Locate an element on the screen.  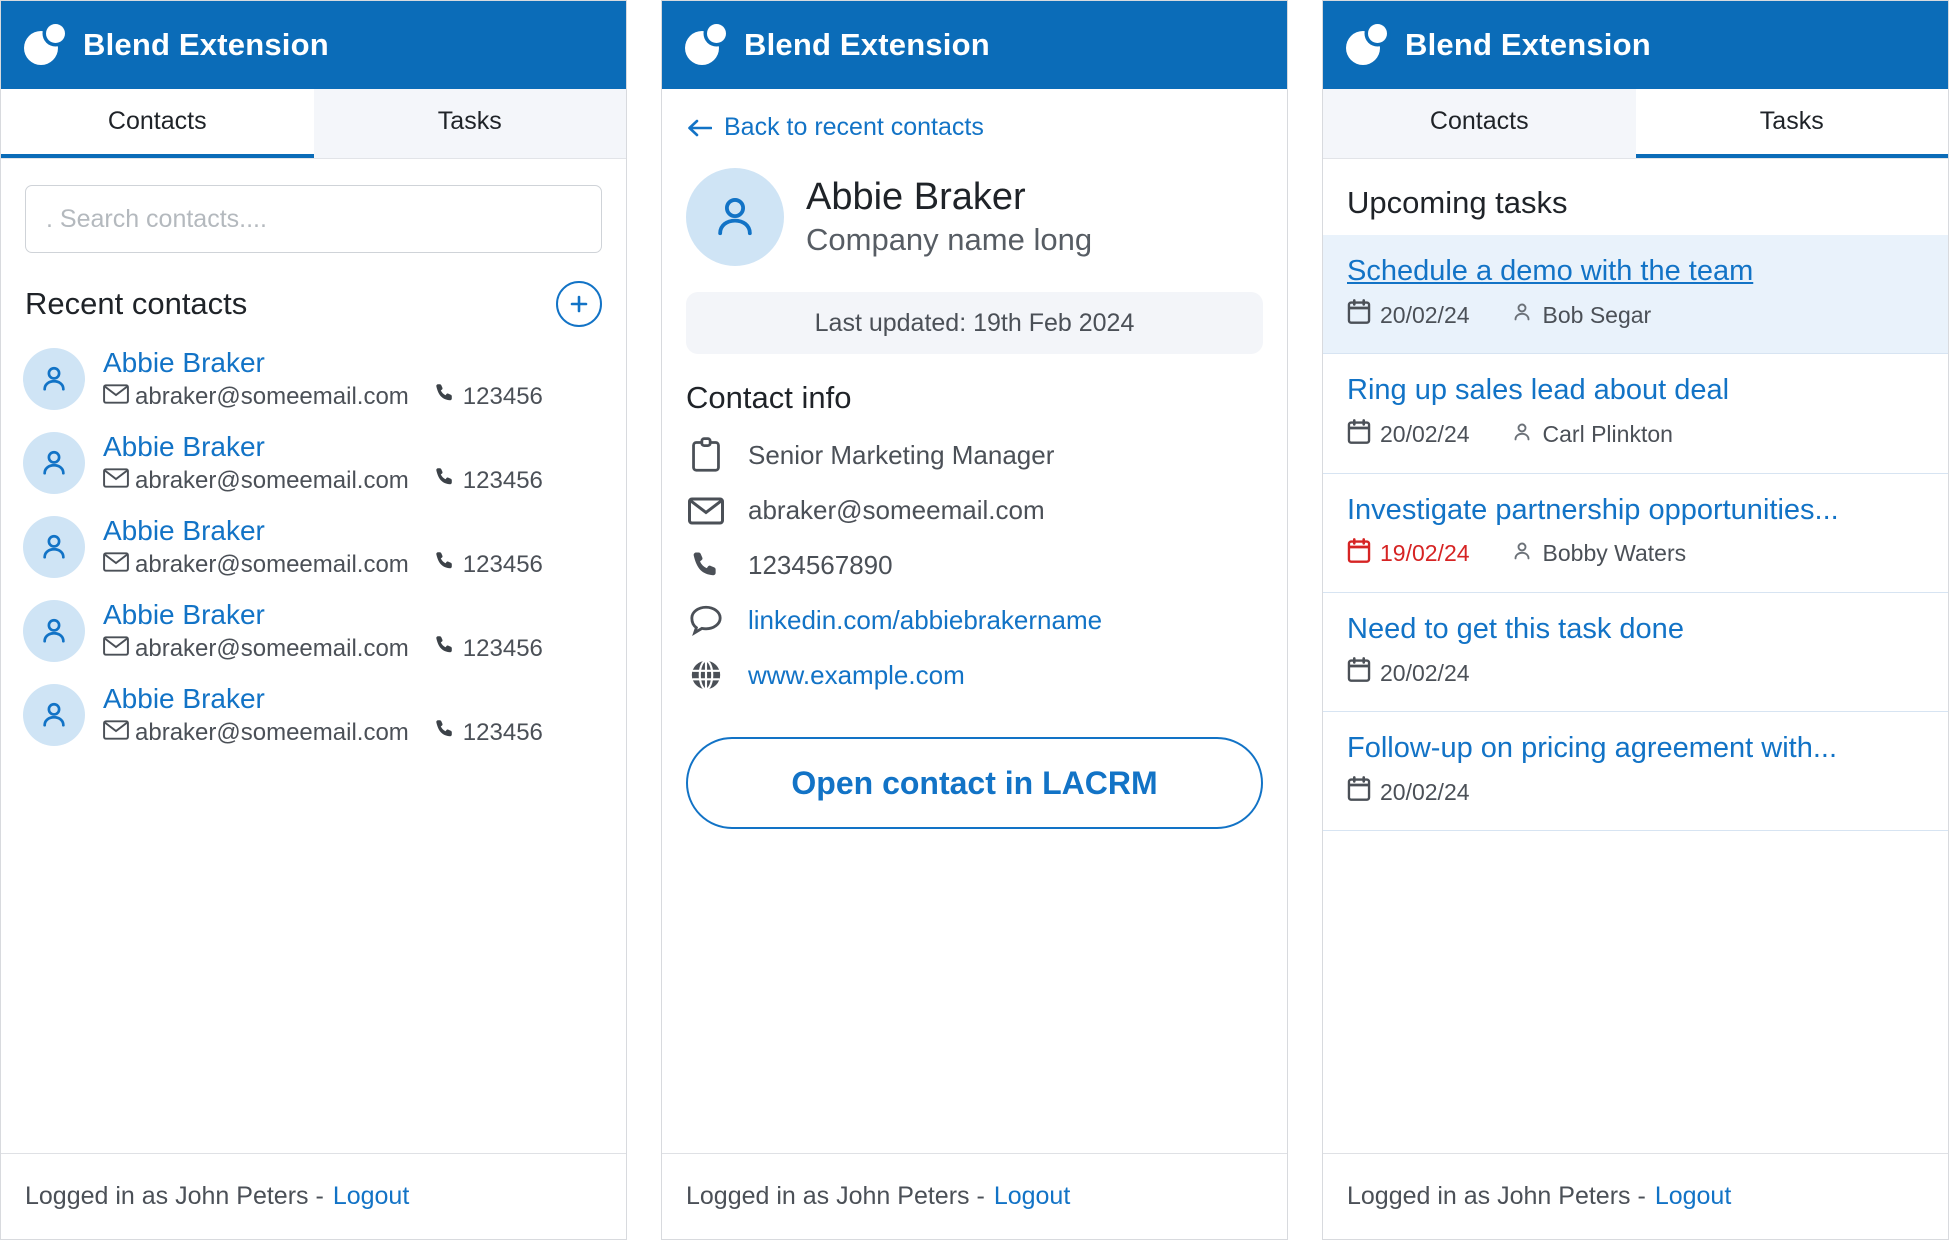
contact-info-value: linkedin.com/abbiebrakername is located at coordinates (925, 619).